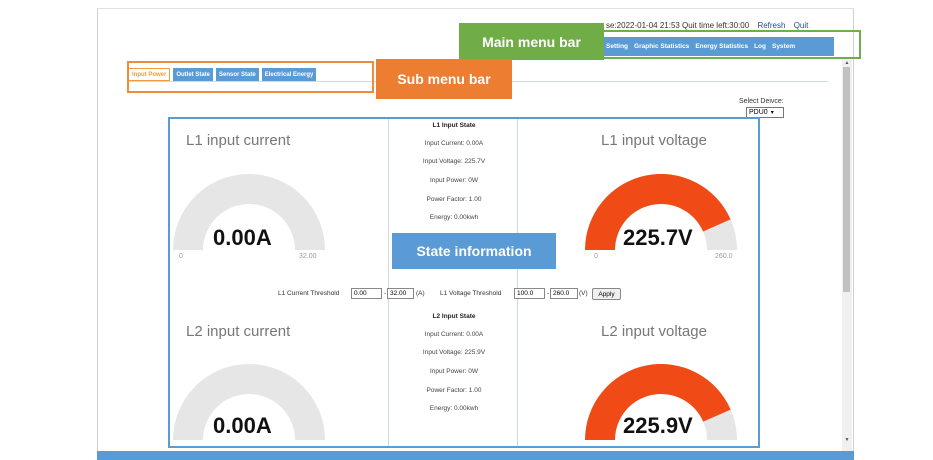  Describe the element at coordinates (388, 282) in the screenshot. I see `column-divider-left` at that location.